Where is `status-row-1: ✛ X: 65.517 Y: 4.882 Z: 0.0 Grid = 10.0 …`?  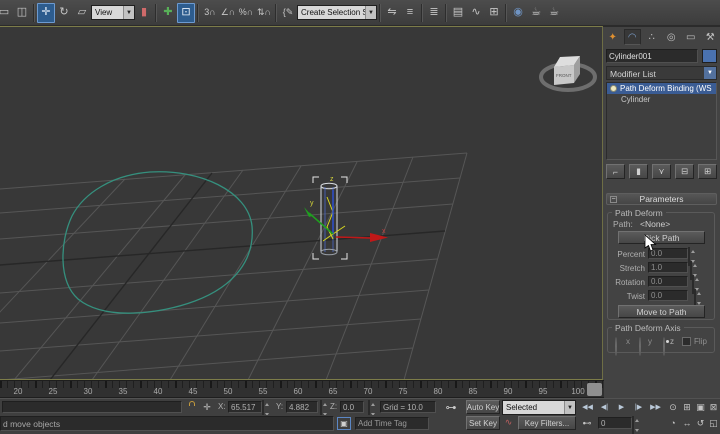
status-row-1: ✛ X: 65.517 Y: 4.882 Z: 0.0 Grid = 10.0 … is located at coordinates (360, 408).